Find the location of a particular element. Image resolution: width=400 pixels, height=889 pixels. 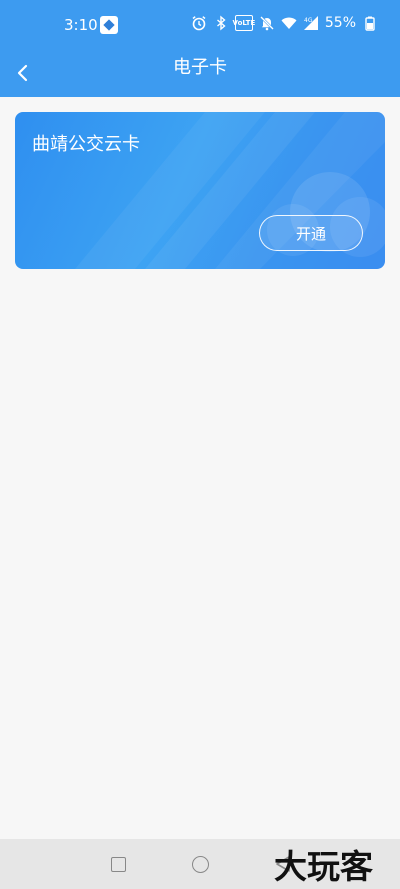

svg-text: 大玩客 is located at coordinates (323, 866).